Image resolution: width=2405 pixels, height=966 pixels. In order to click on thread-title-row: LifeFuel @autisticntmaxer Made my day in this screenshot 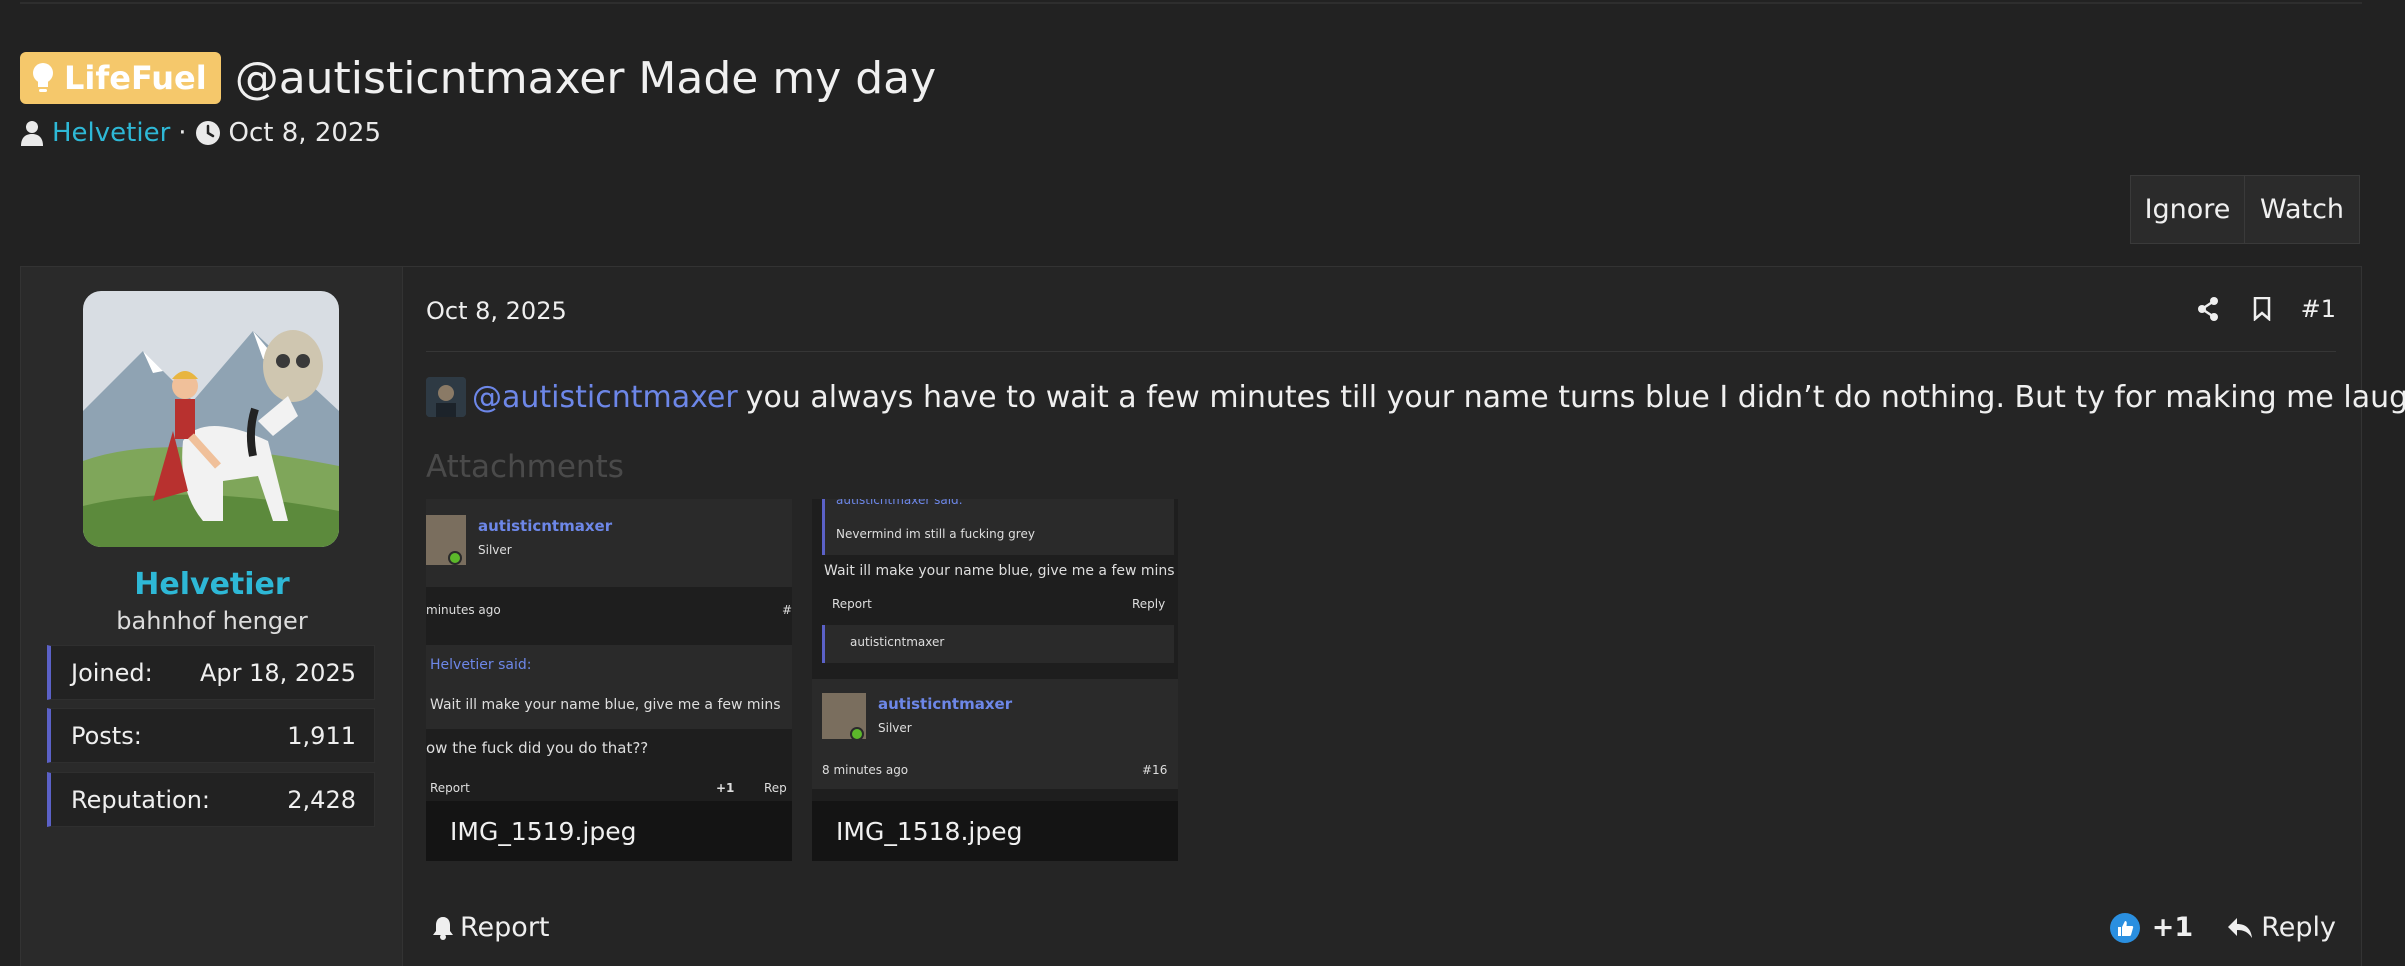, I will do `click(478, 78)`.